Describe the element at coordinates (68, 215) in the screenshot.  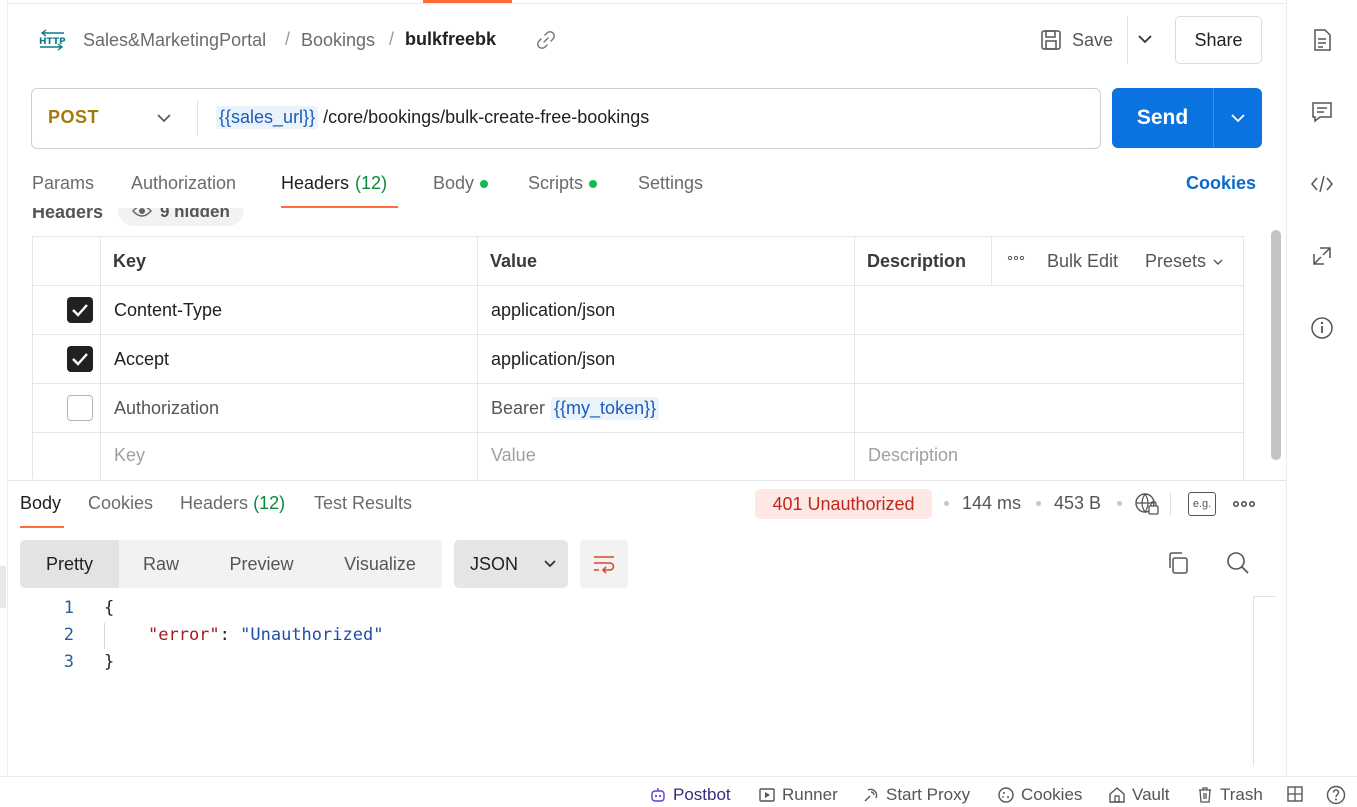
I see `hidden-headers-label: Headers` at that location.